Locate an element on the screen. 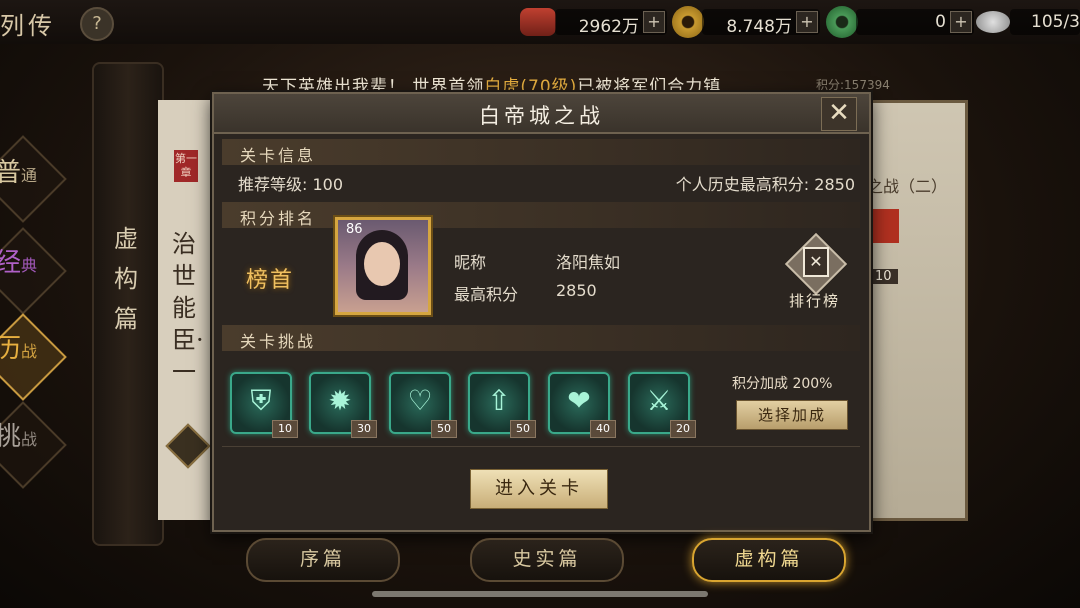 This screenshot has height=608, width=1080. divider is located at coordinates (541, 446).